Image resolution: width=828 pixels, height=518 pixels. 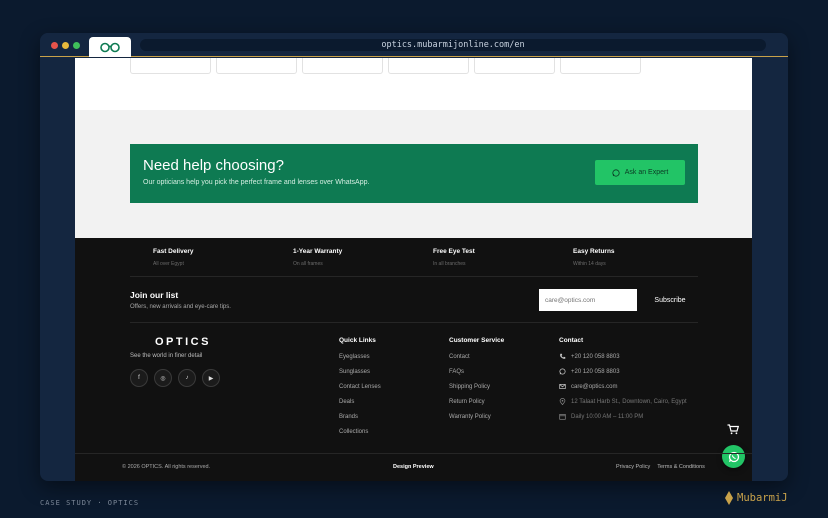 I want to click on location-icon, so click(x=562, y=401).